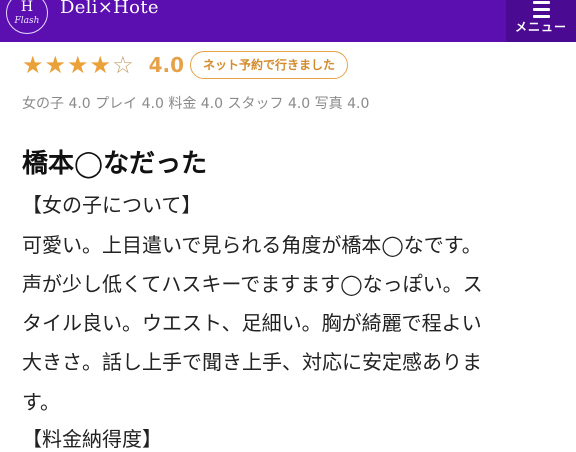  What do you see at coordinates (166, 65) in the screenshot?
I see `rating-score: 4.0` at bounding box center [166, 65].